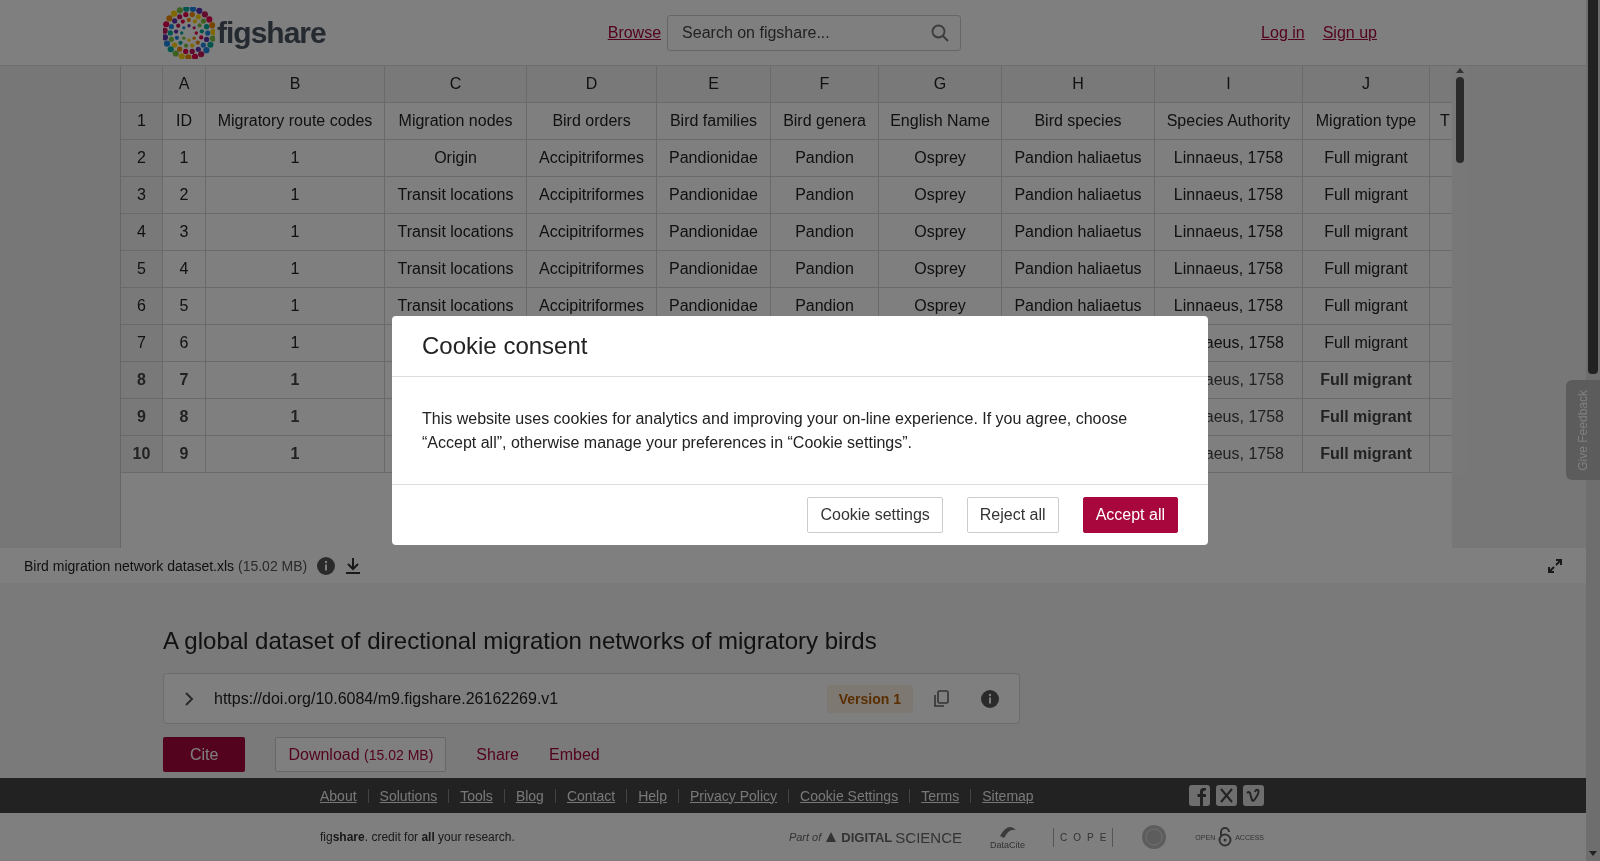  Describe the element at coordinates (1078, 121) in the screenshot. I see `table-cell: Bird species` at that location.